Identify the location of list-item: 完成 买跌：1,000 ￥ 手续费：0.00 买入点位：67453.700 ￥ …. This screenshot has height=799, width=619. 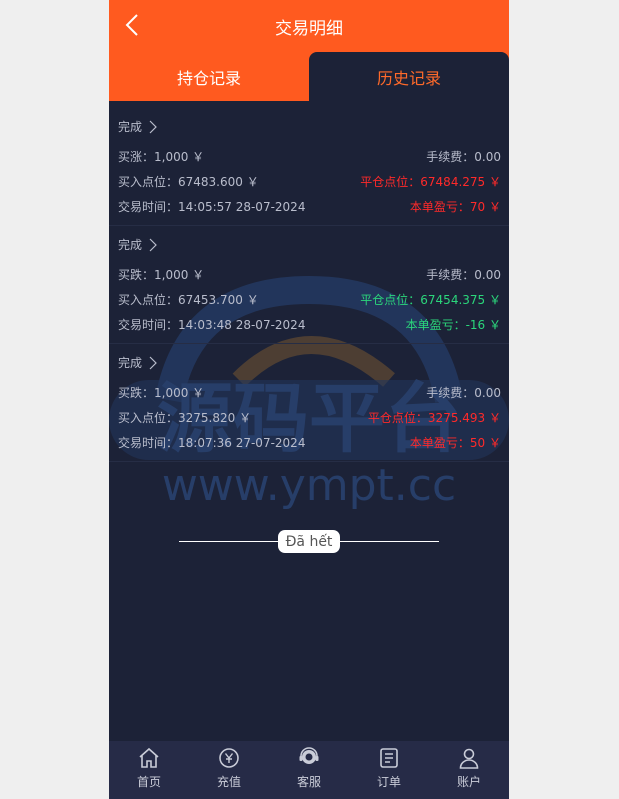
(309, 285).